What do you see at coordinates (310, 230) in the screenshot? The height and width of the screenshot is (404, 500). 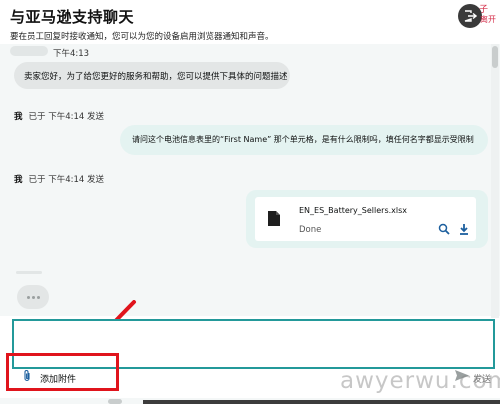 I see `attachment-status: Done` at bounding box center [310, 230].